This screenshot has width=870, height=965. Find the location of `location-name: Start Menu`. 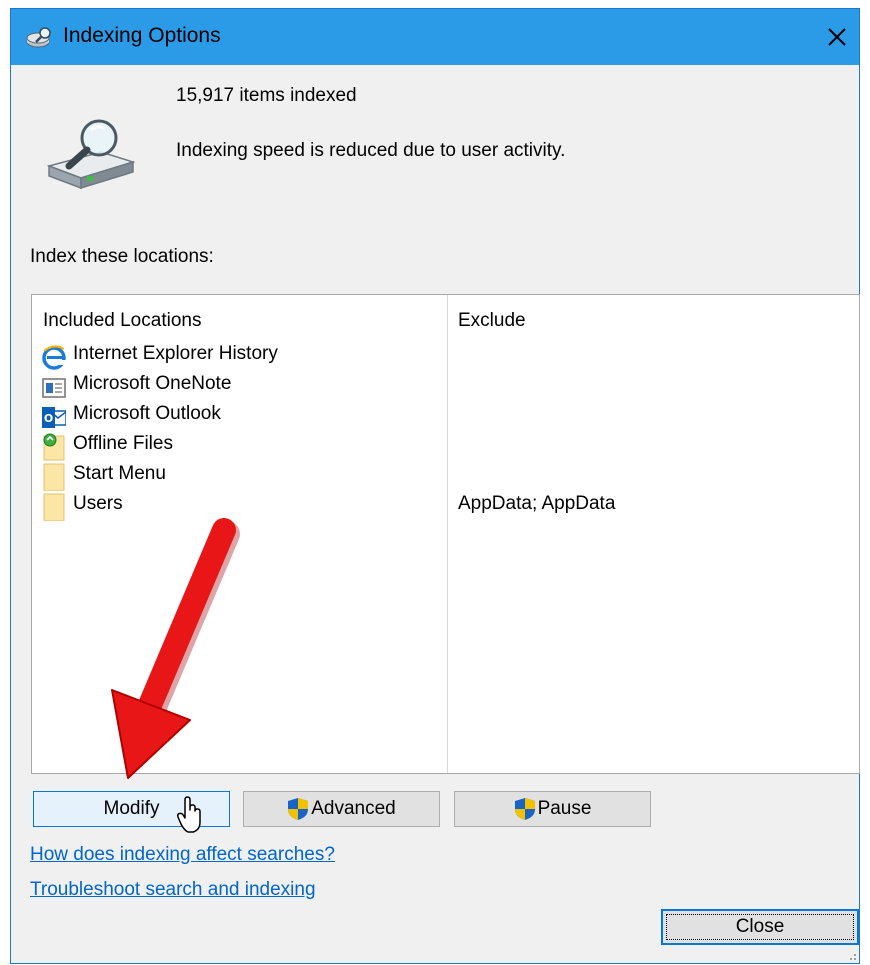

location-name: Start Menu is located at coordinates (119, 473).